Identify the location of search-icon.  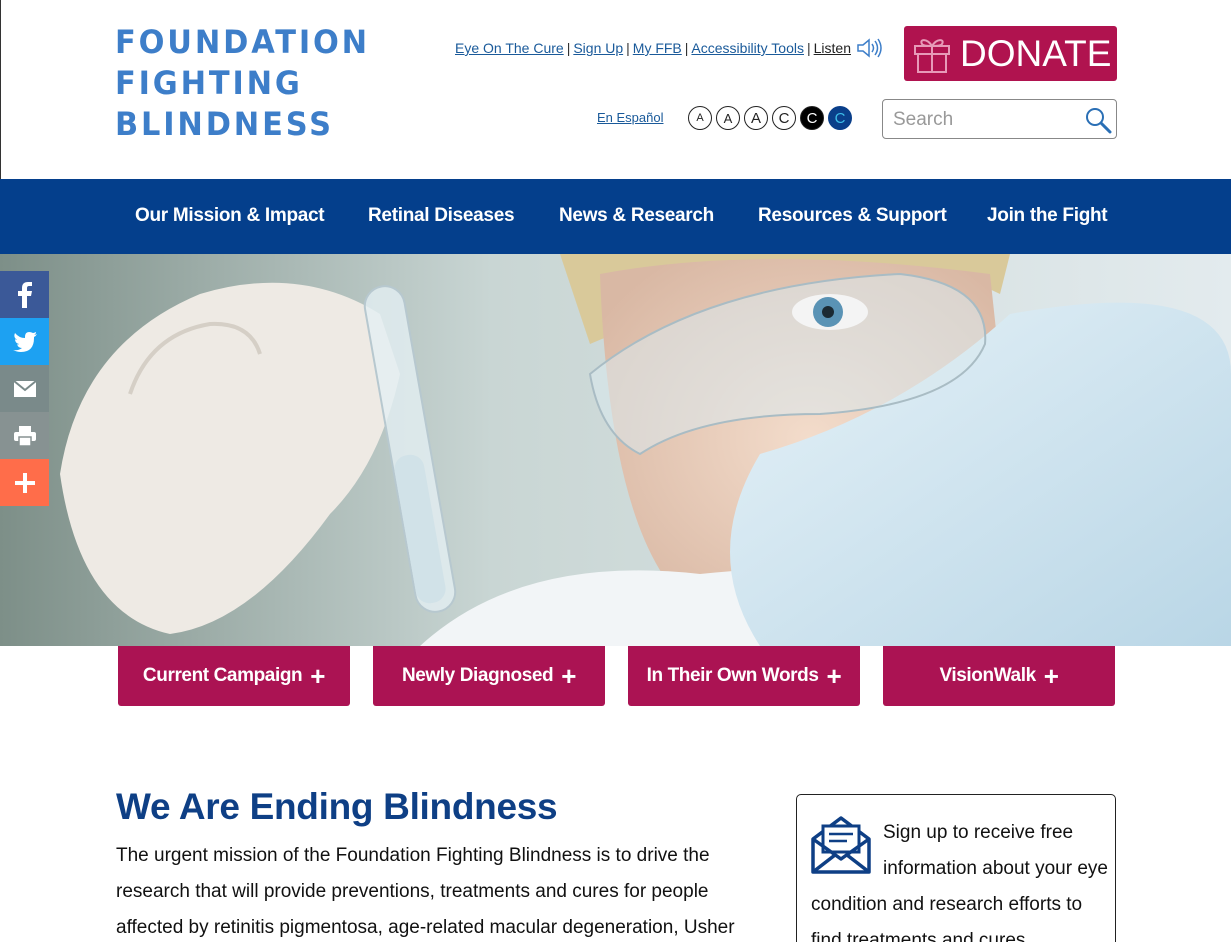
(1098, 120).